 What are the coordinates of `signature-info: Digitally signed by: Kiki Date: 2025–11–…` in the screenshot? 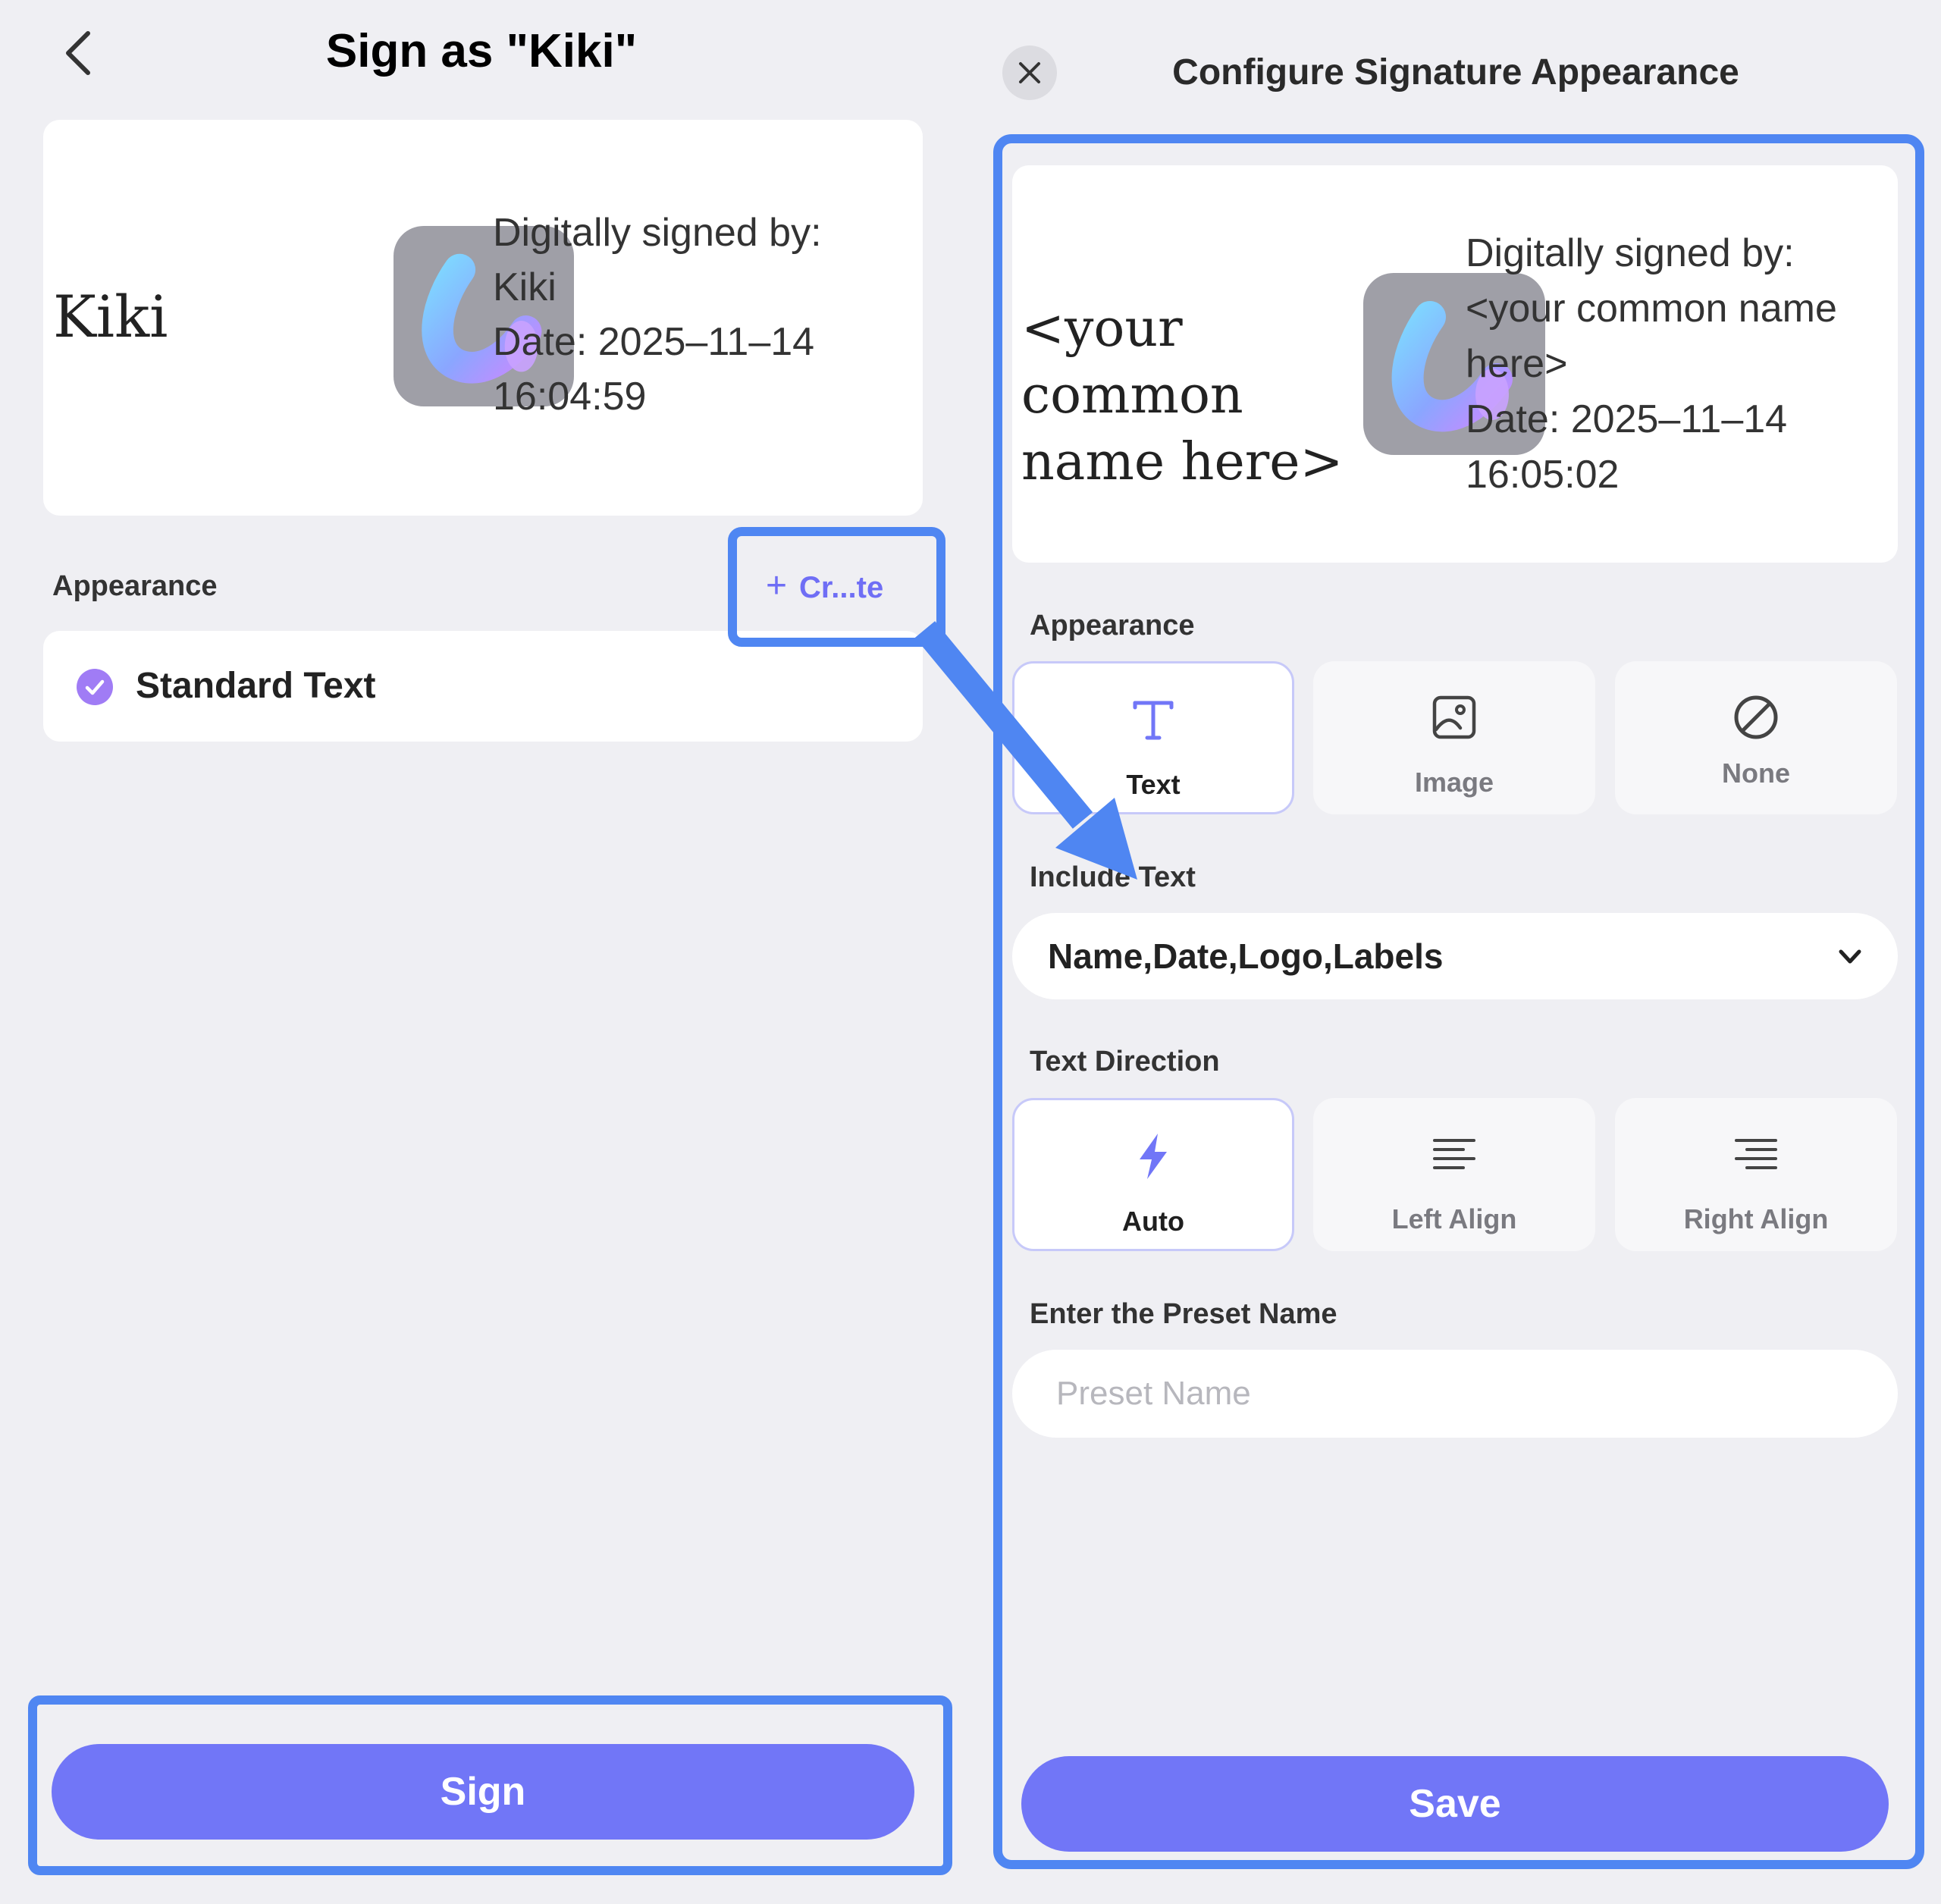 It's located at (705, 314).